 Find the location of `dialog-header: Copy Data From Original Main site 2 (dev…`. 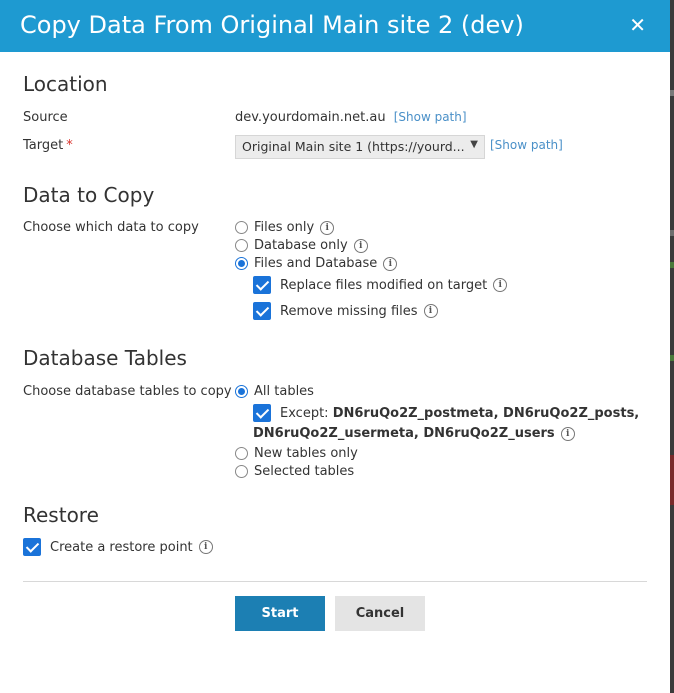

dialog-header: Copy Data From Original Main site 2 (dev… is located at coordinates (335, 26).